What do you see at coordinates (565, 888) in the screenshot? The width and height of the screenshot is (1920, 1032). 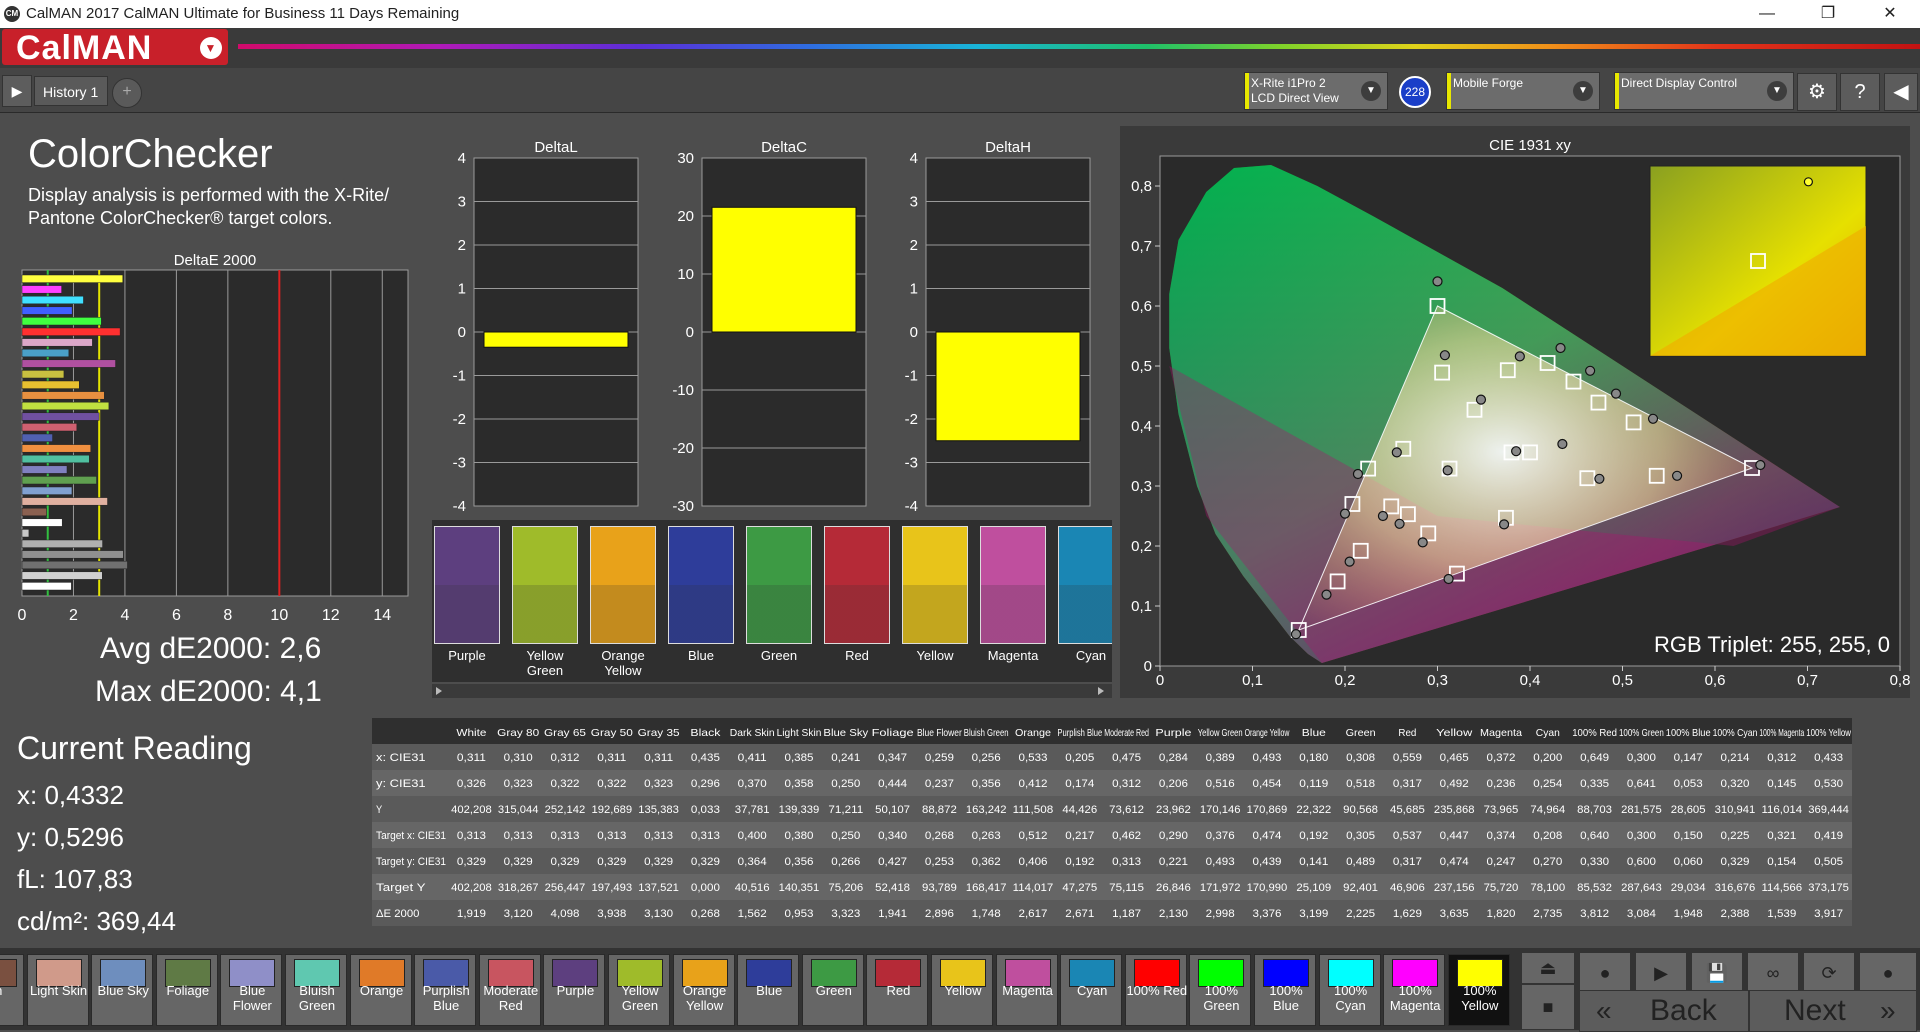 I see `table-cell: 256,447` at bounding box center [565, 888].